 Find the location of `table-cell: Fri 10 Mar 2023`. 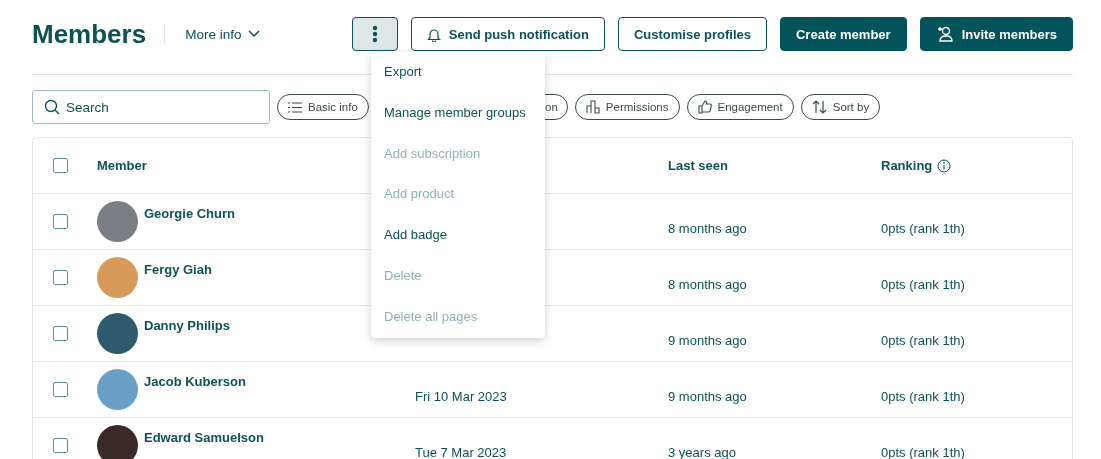

table-cell: Fri 10 Mar 2023 is located at coordinates (461, 396).